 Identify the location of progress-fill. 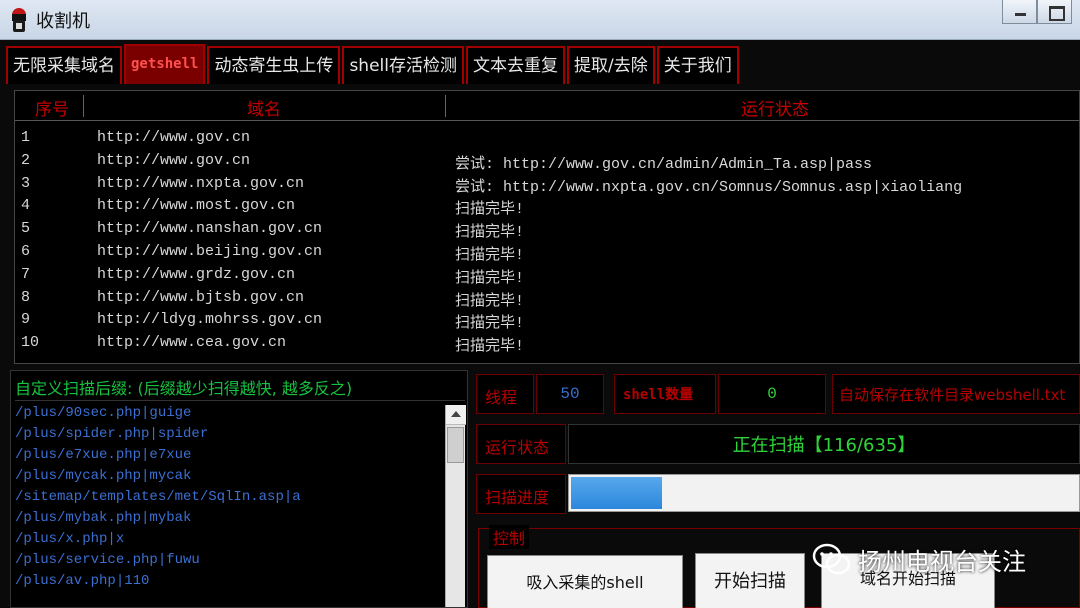
(616, 493).